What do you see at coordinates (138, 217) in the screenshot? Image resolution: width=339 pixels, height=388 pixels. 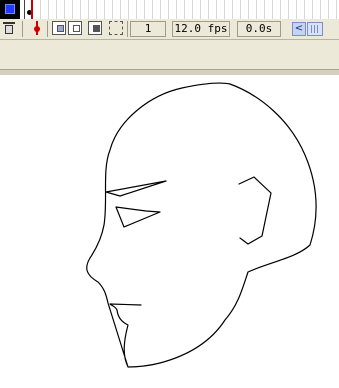 I see `eye-lower-shape` at bounding box center [138, 217].